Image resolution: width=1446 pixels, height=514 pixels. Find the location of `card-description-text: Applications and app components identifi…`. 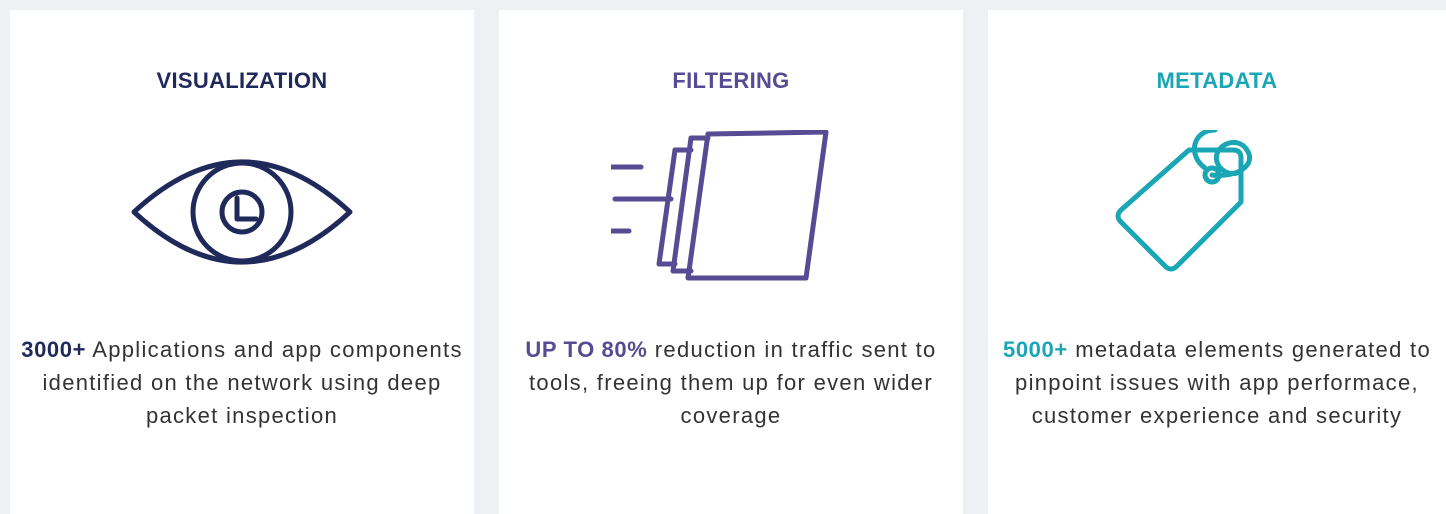

card-description-text: Applications and app components identifi… is located at coordinates (252, 382).